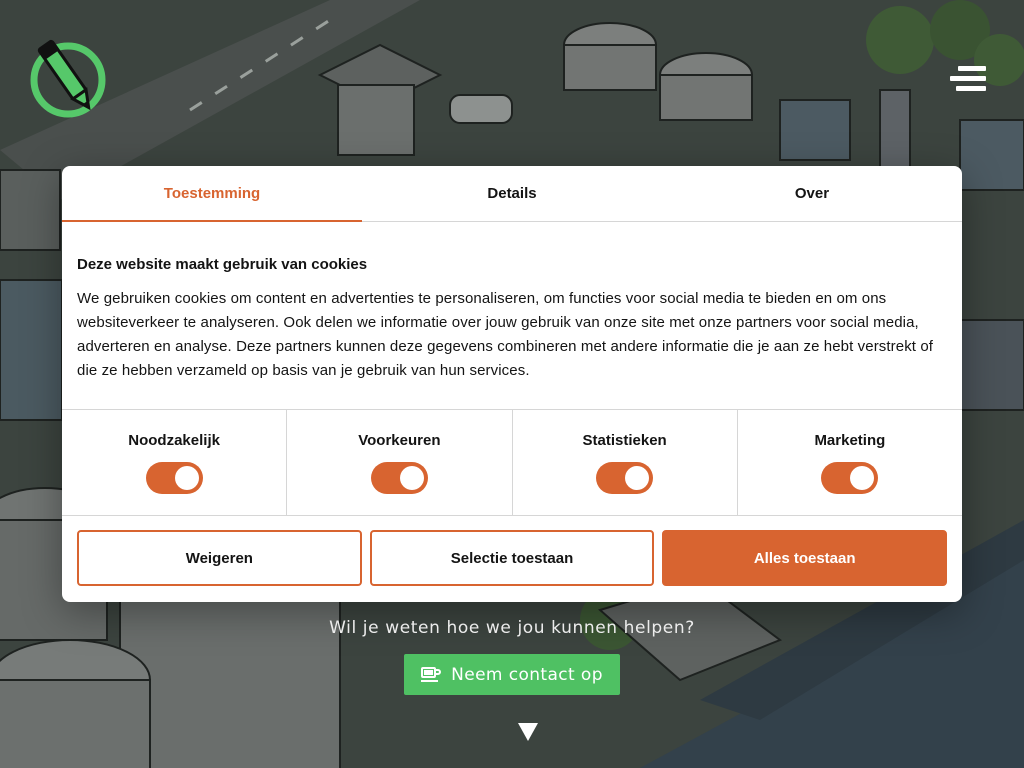 The height and width of the screenshot is (768, 1024). I want to click on toggle-label-statistieken: Statistieken, so click(624, 440).